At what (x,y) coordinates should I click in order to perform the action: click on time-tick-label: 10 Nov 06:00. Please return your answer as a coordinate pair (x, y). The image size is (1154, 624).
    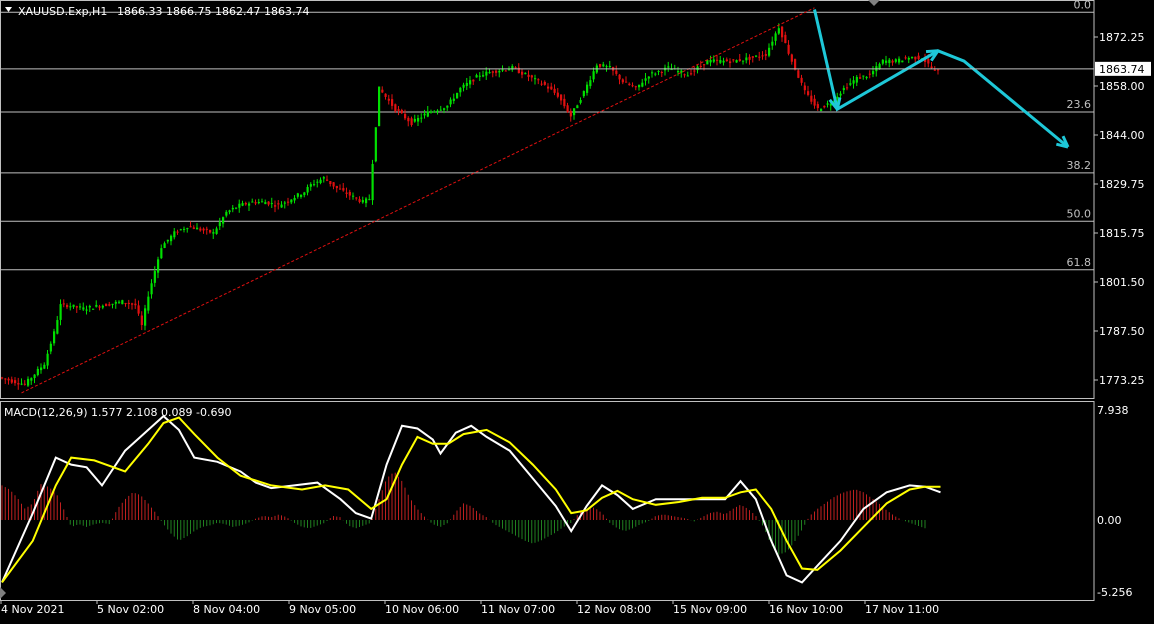
    Looking at the image, I should click on (422, 609).